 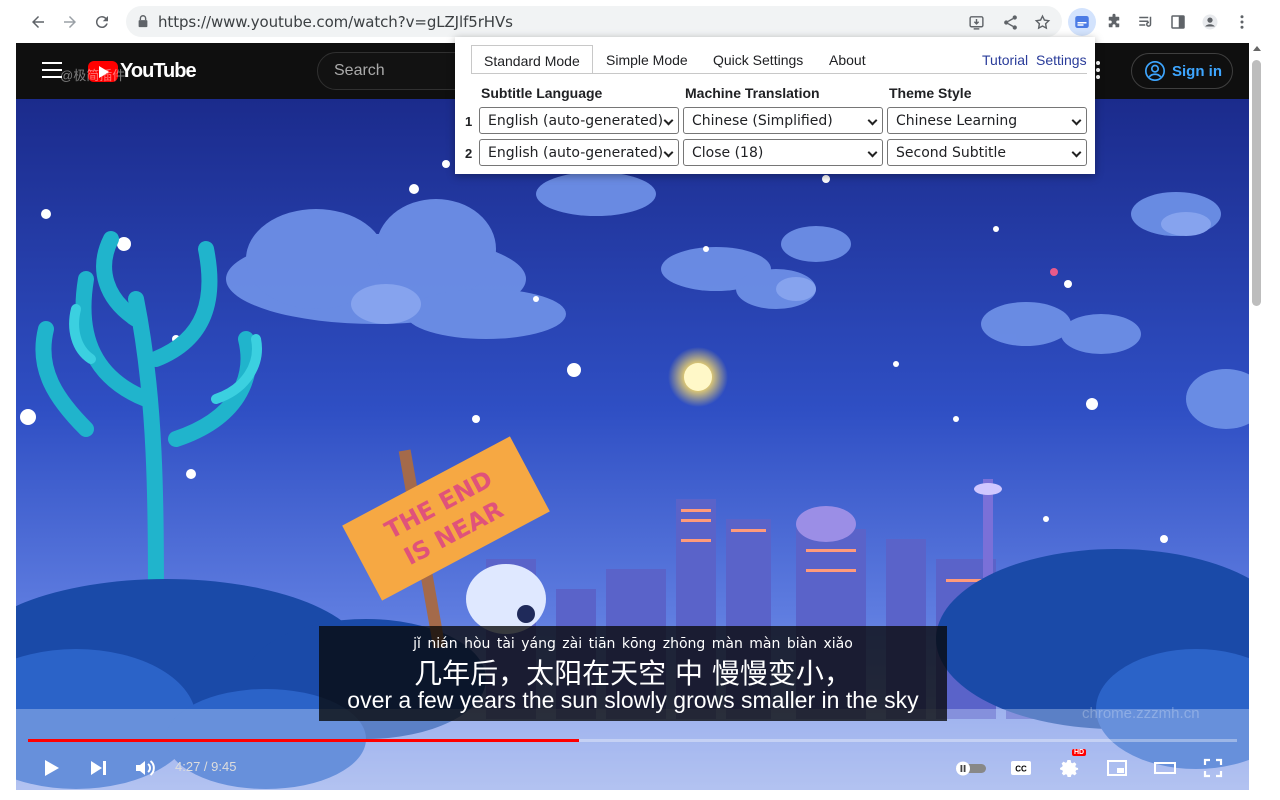 What do you see at coordinates (1210, 22) in the screenshot?
I see `profile-icon` at bounding box center [1210, 22].